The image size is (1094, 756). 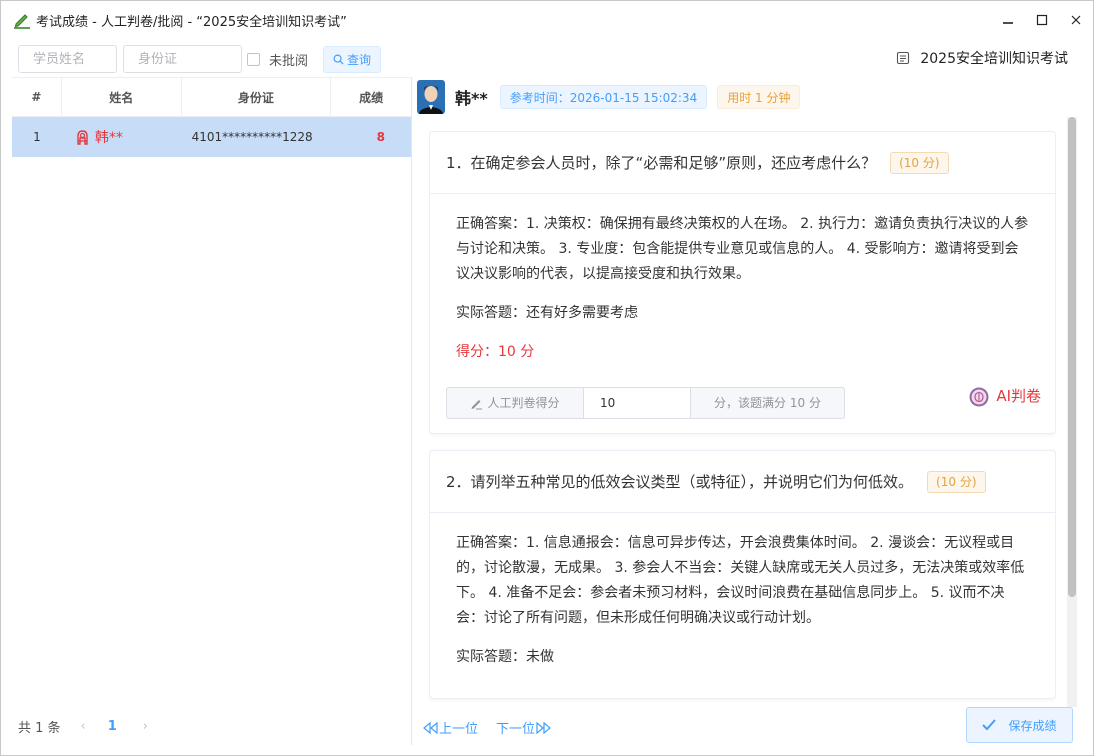 I want to click on student-avatar, so click(x=431, y=97).